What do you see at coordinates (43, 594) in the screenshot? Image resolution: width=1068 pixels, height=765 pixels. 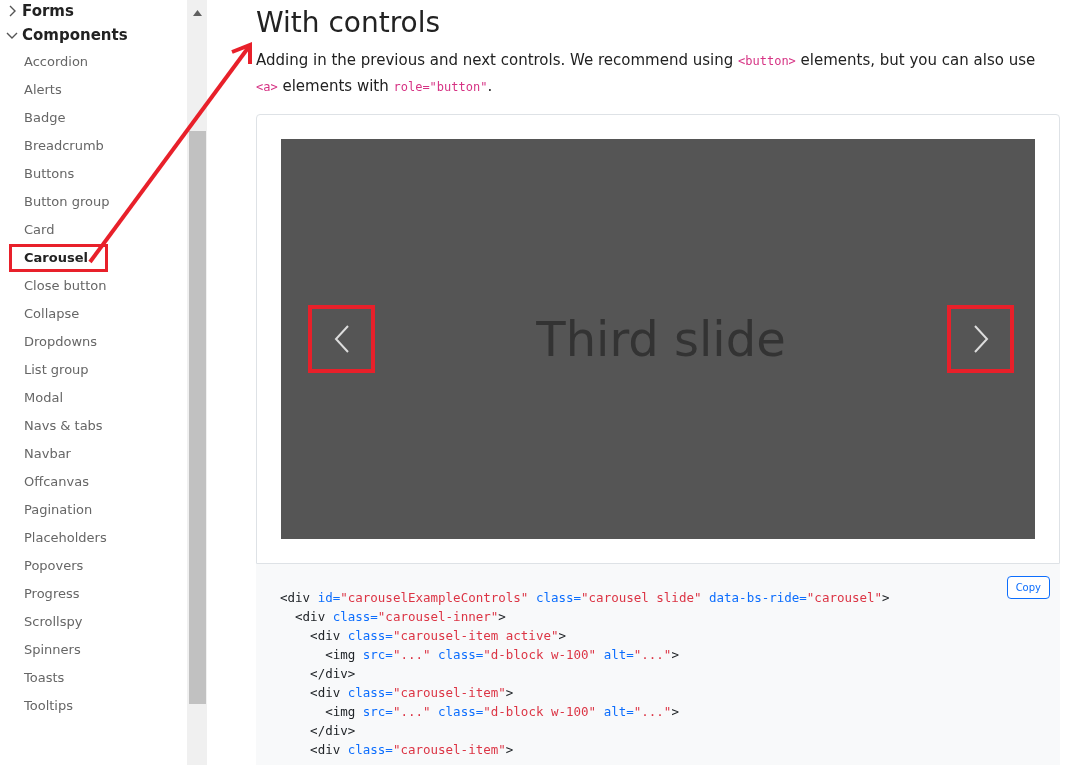 I see `sidebar-item: Progress` at bounding box center [43, 594].